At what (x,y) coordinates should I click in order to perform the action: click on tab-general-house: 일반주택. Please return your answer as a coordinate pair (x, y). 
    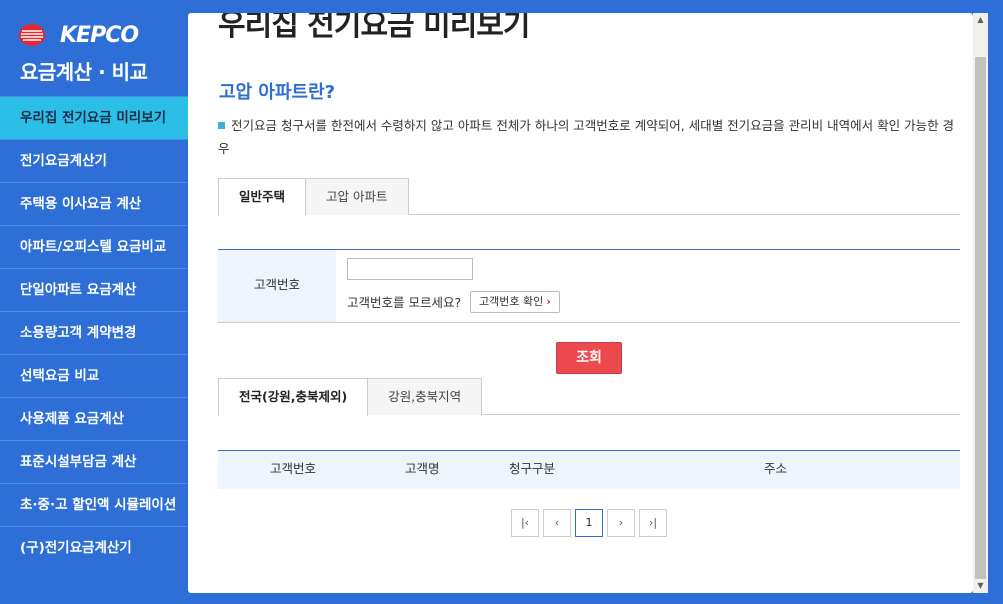
    Looking at the image, I should click on (262, 197).